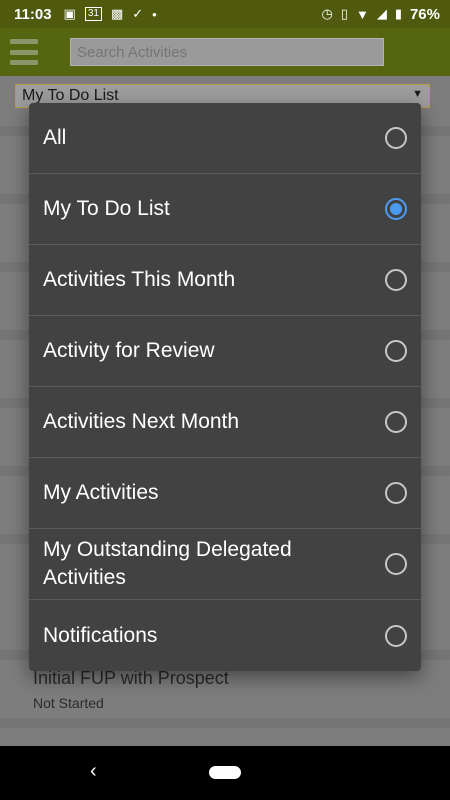  I want to click on status-bar: 11:03 ▣ 31 ▩ ✓ • ◷ ▯ ▼ ◢ ▮ 76%, so click(225, 14).